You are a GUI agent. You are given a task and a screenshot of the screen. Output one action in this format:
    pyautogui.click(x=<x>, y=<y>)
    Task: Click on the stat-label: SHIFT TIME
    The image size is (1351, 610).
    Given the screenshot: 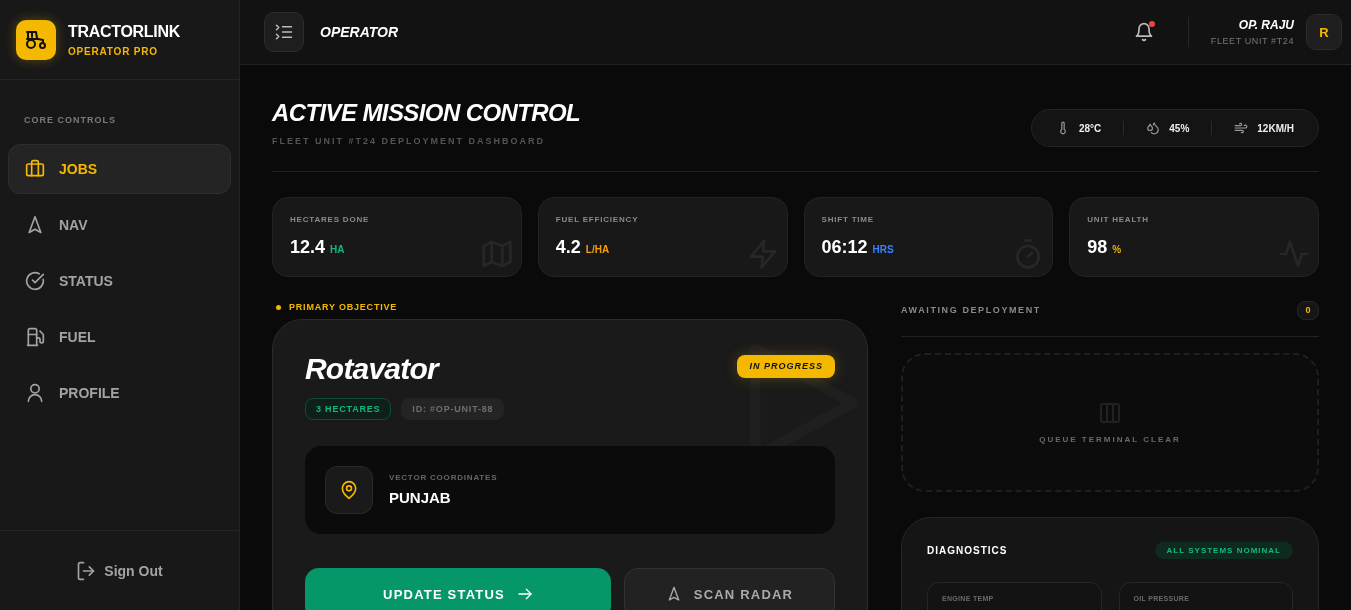 What is the action you would take?
    pyautogui.click(x=848, y=219)
    